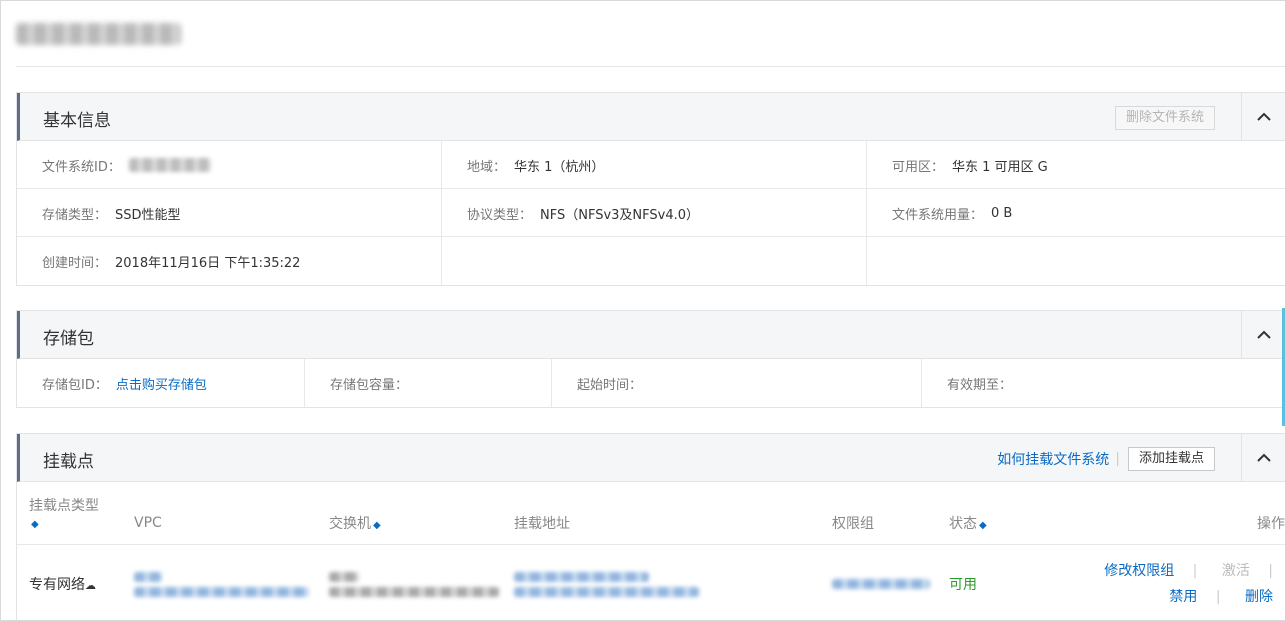  What do you see at coordinates (1103, 383) in the screenshot?
I see `expire-cell: 有效期至：` at bounding box center [1103, 383].